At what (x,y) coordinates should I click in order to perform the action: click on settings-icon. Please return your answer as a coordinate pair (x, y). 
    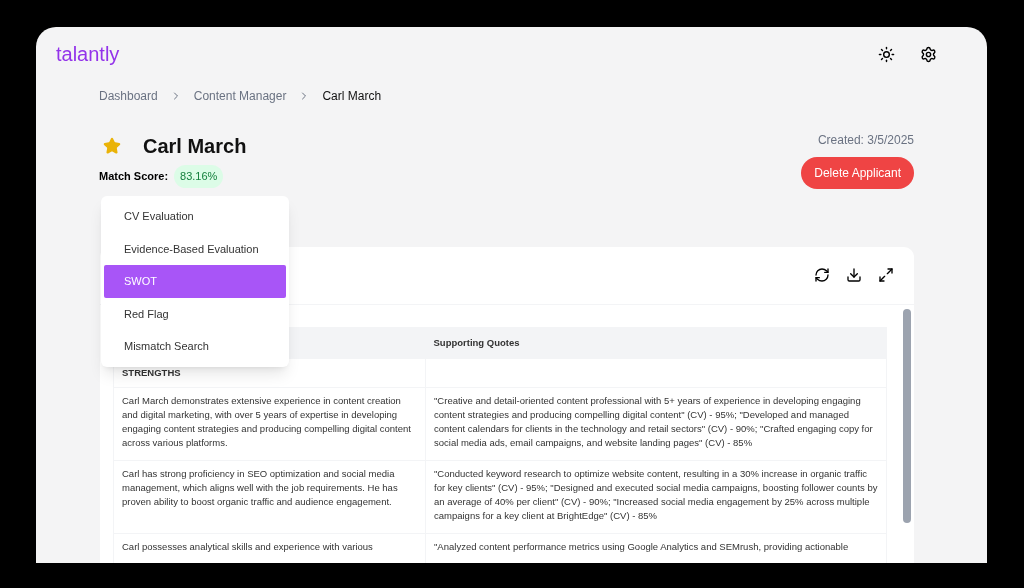
    Looking at the image, I should click on (928, 54).